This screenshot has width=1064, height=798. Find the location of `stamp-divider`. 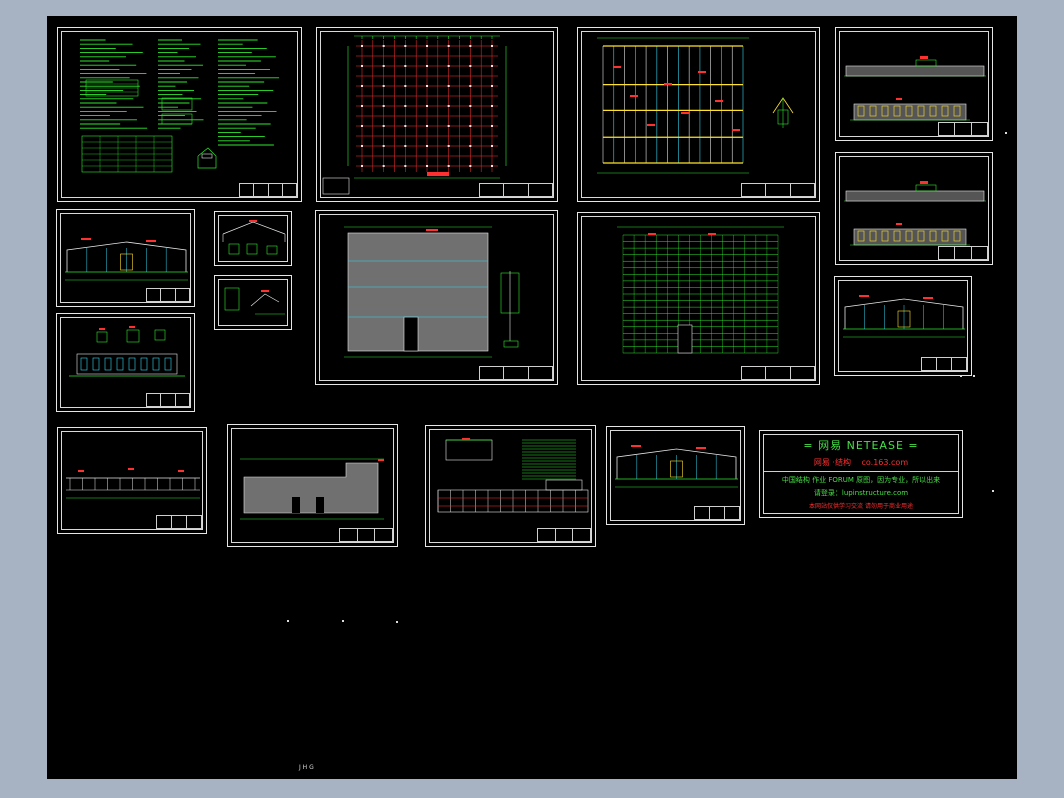

stamp-divider is located at coordinates (861, 471).